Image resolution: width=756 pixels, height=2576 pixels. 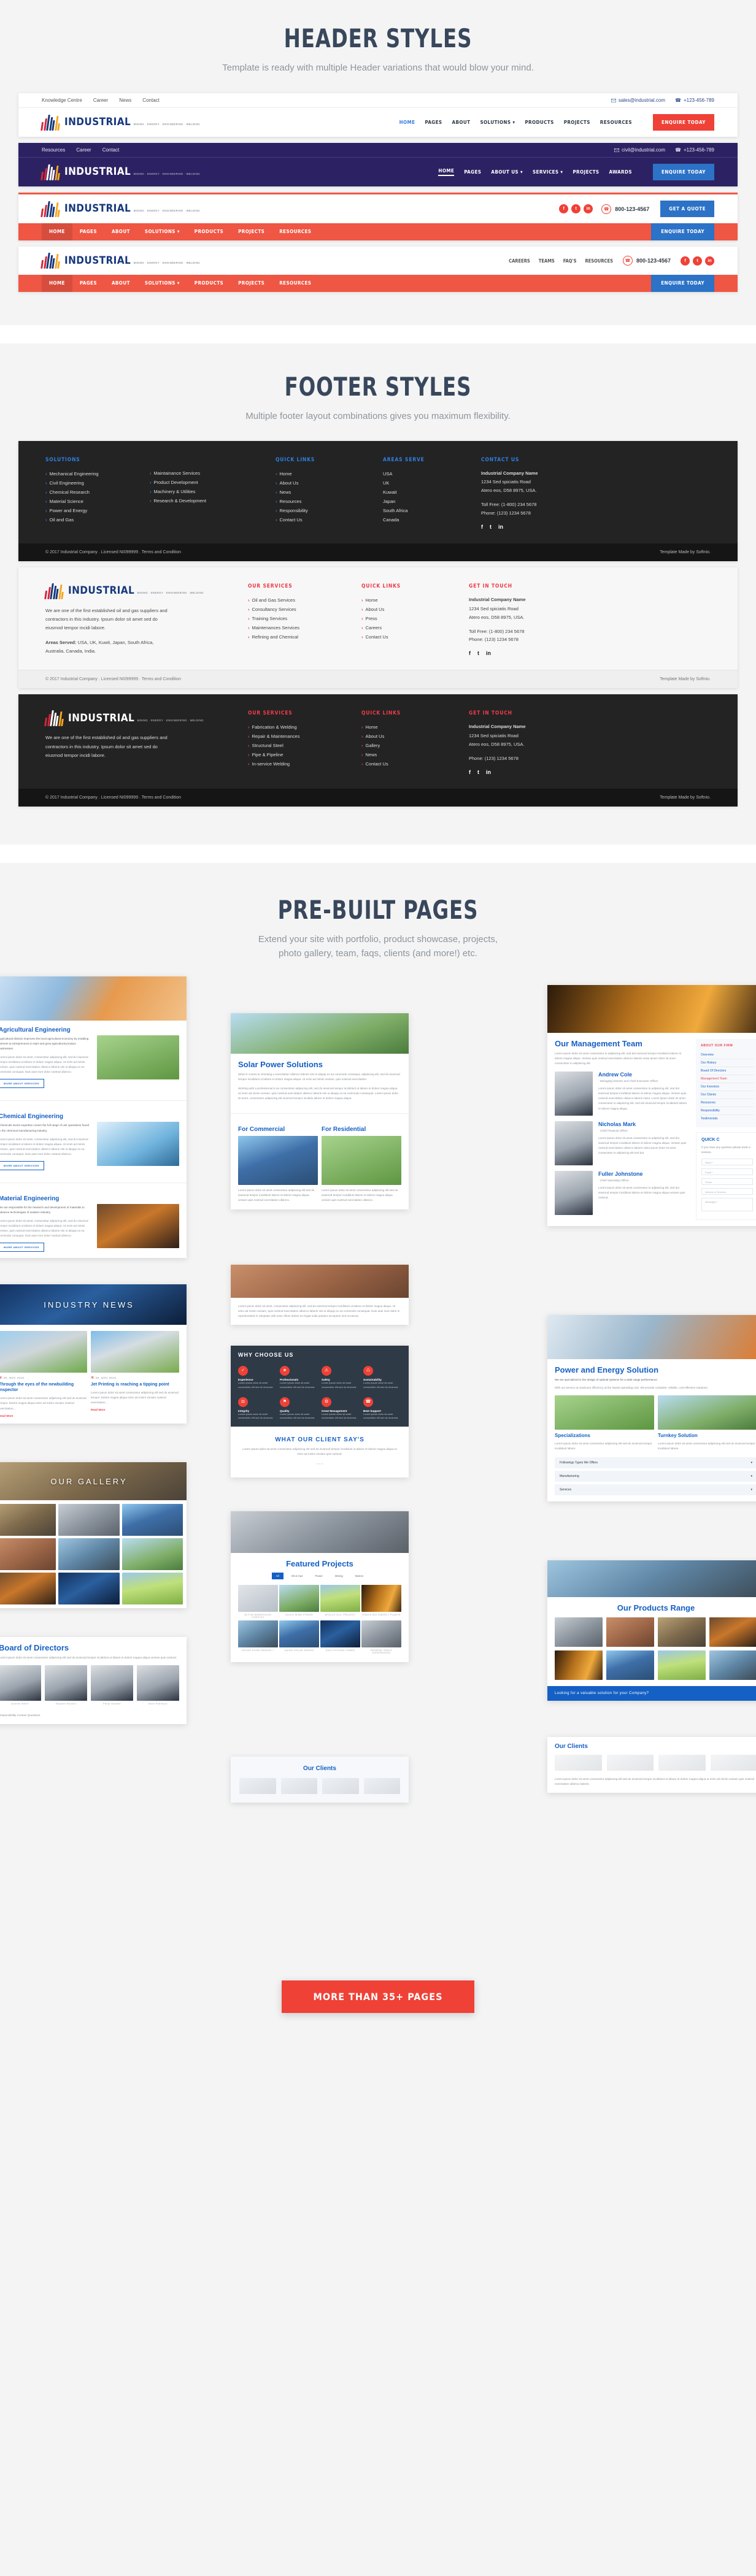 What do you see at coordinates (411, 637) in the screenshot?
I see `list-item: › Contact Us` at bounding box center [411, 637].